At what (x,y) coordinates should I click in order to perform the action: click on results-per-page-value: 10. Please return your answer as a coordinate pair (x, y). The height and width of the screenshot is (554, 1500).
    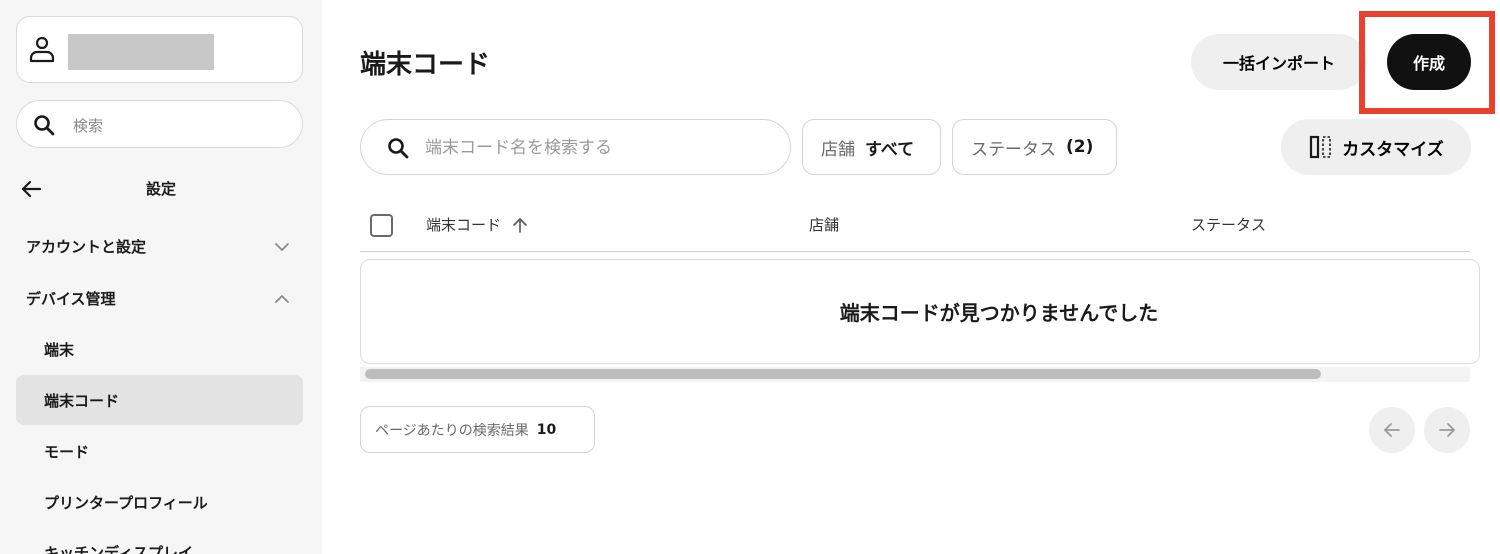
    Looking at the image, I should click on (546, 429).